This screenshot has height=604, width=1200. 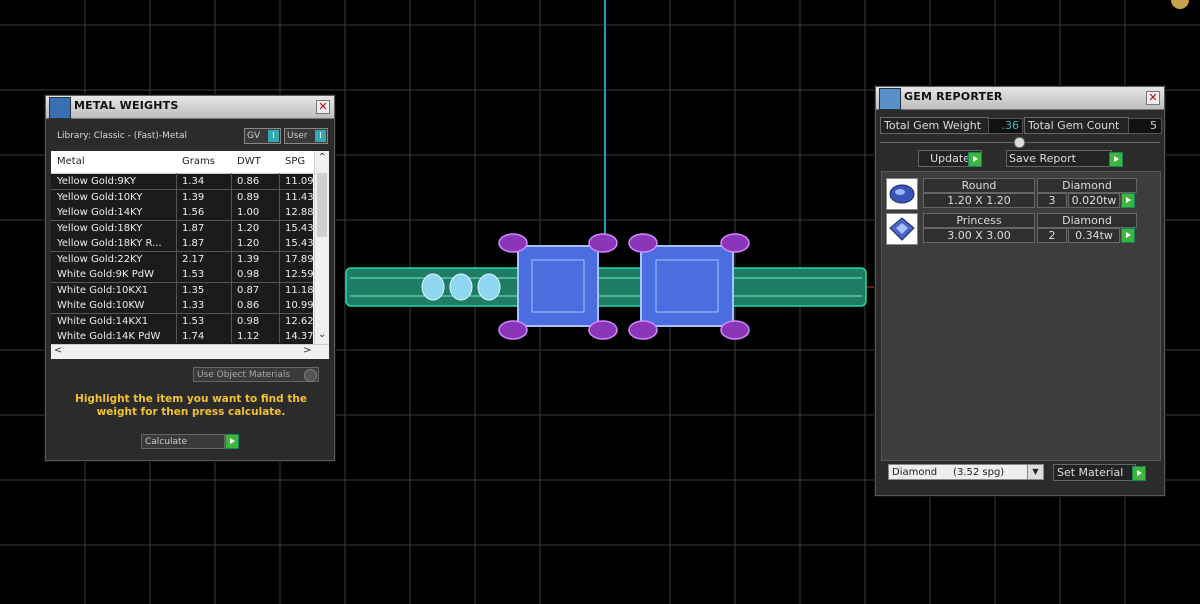 What do you see at coordinates (1011, 193) in the screenshot?
I see `gem-row-round: Round Diamond 1.20 X 1.20 3 0.020tw` at bounding box center [1011, 193].